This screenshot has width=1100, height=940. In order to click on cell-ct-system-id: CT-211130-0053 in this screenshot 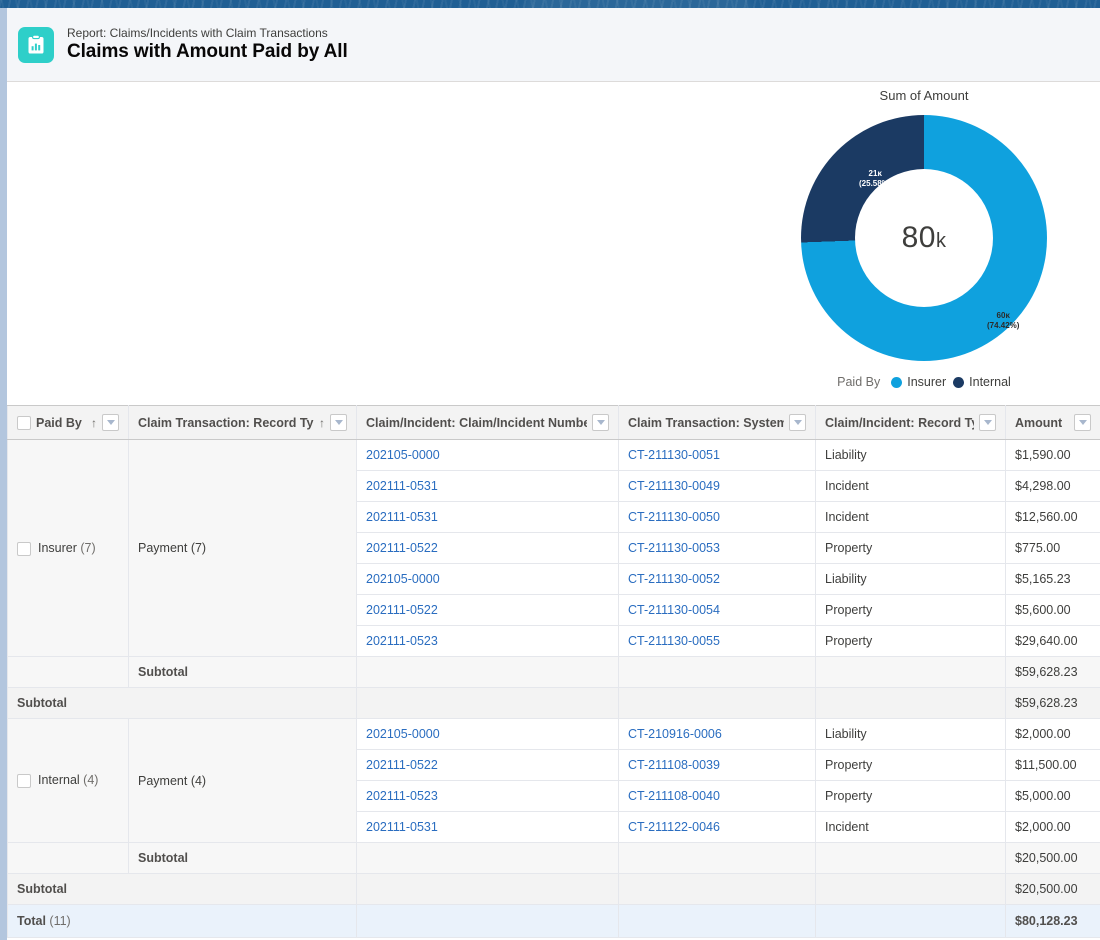, I will do `click(717, 548)`.